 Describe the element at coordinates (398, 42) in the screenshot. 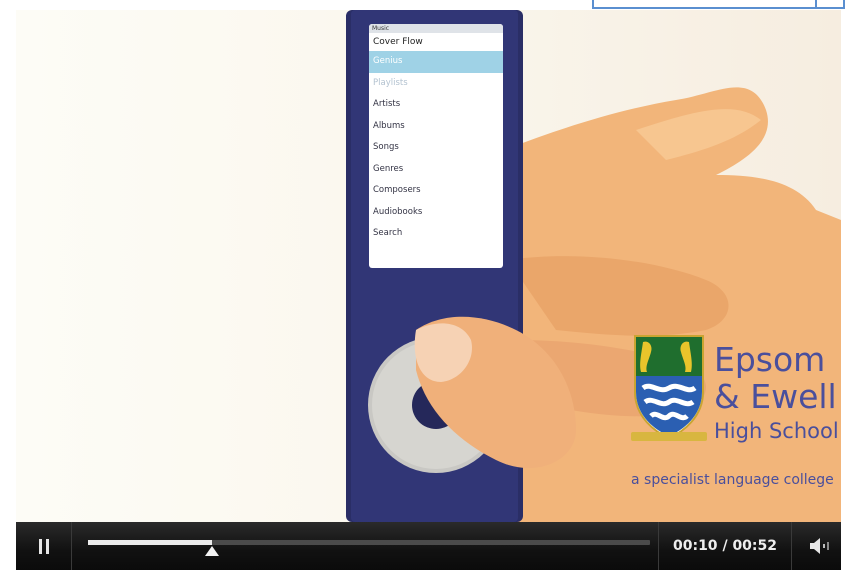

I see `ipod-menu-title: Cover Flow` at that location.